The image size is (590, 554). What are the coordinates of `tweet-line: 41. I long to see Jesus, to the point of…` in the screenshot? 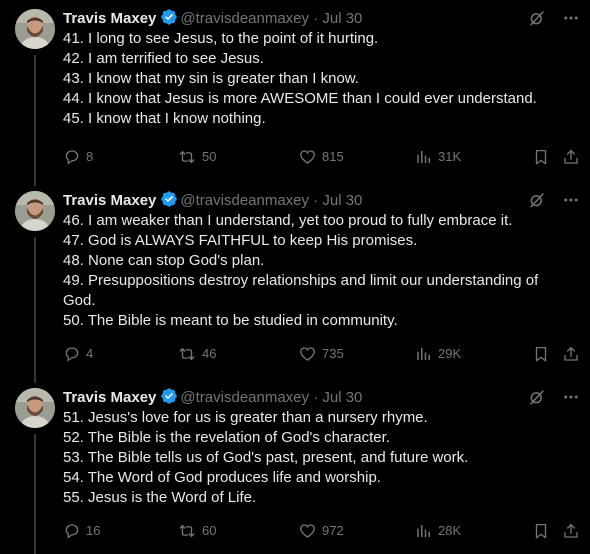 It's located at (221, 38).